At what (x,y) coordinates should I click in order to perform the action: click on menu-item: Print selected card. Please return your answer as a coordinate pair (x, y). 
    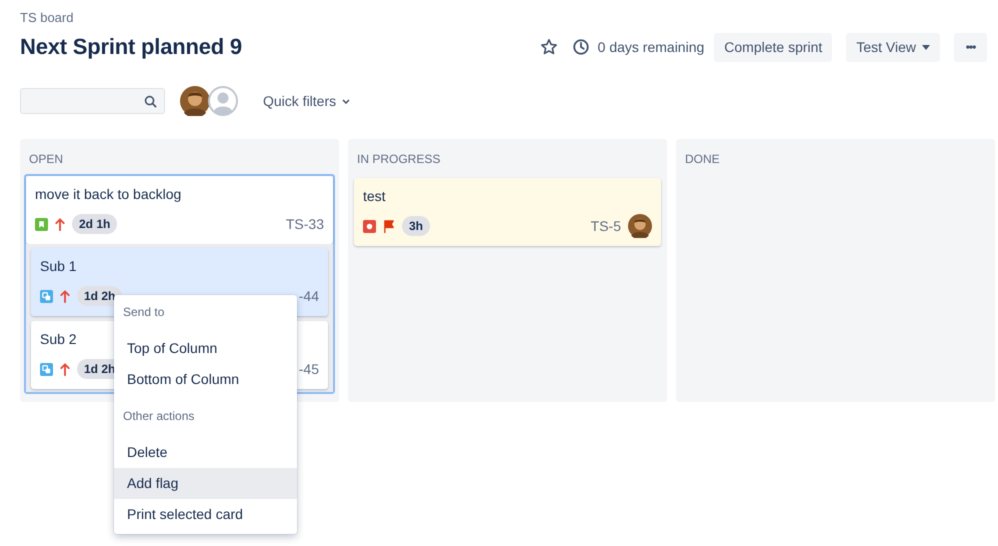
    Looking at the image, I should click on (205, 514).